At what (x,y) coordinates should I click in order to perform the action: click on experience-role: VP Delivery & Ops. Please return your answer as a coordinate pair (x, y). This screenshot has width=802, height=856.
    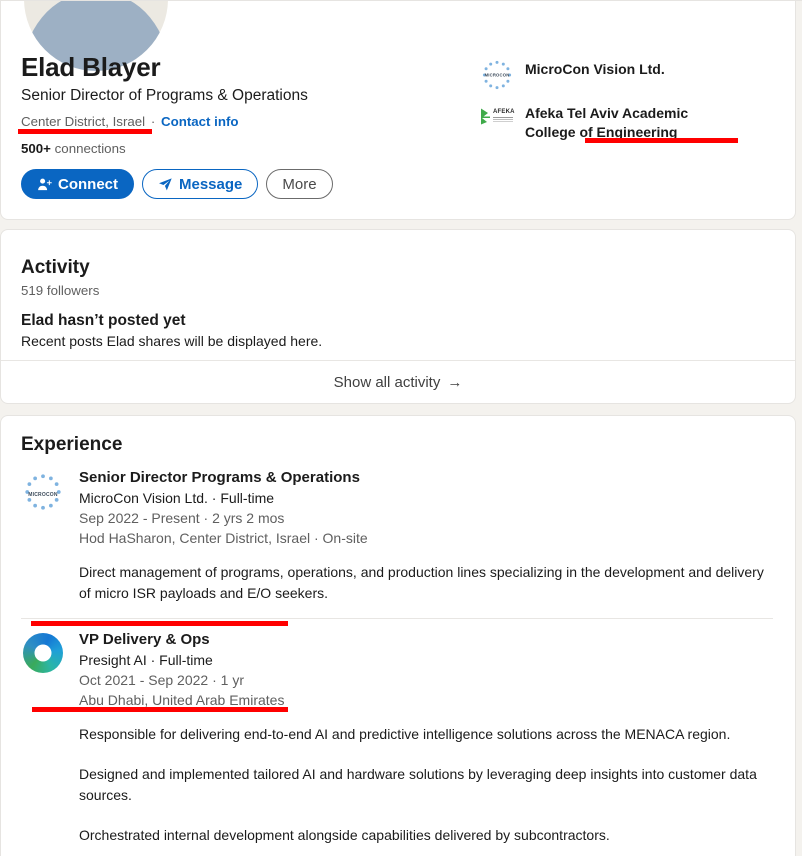
    Looking at the image, I should click on (426, 640).